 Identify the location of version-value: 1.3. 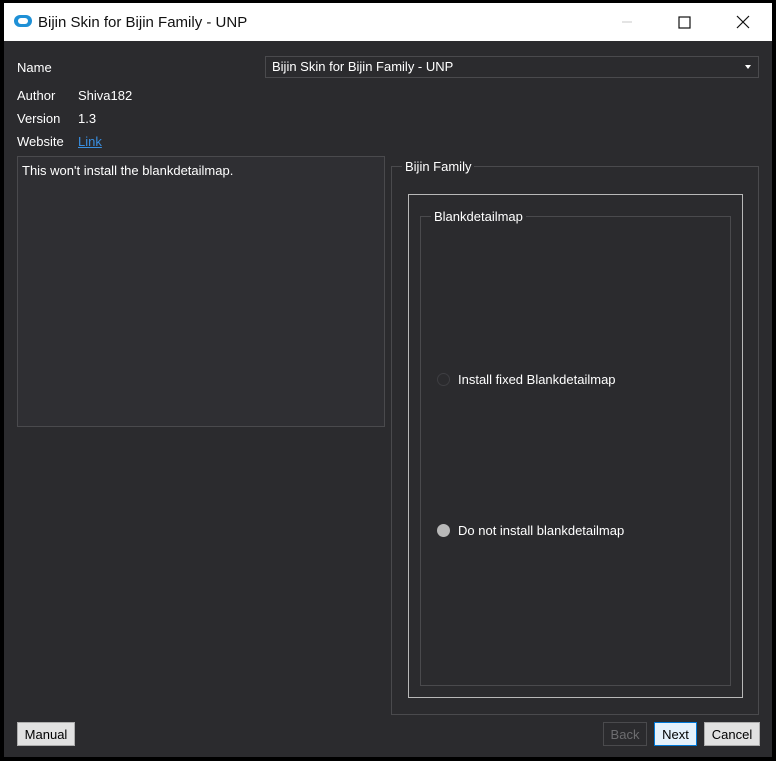
(87, 118).